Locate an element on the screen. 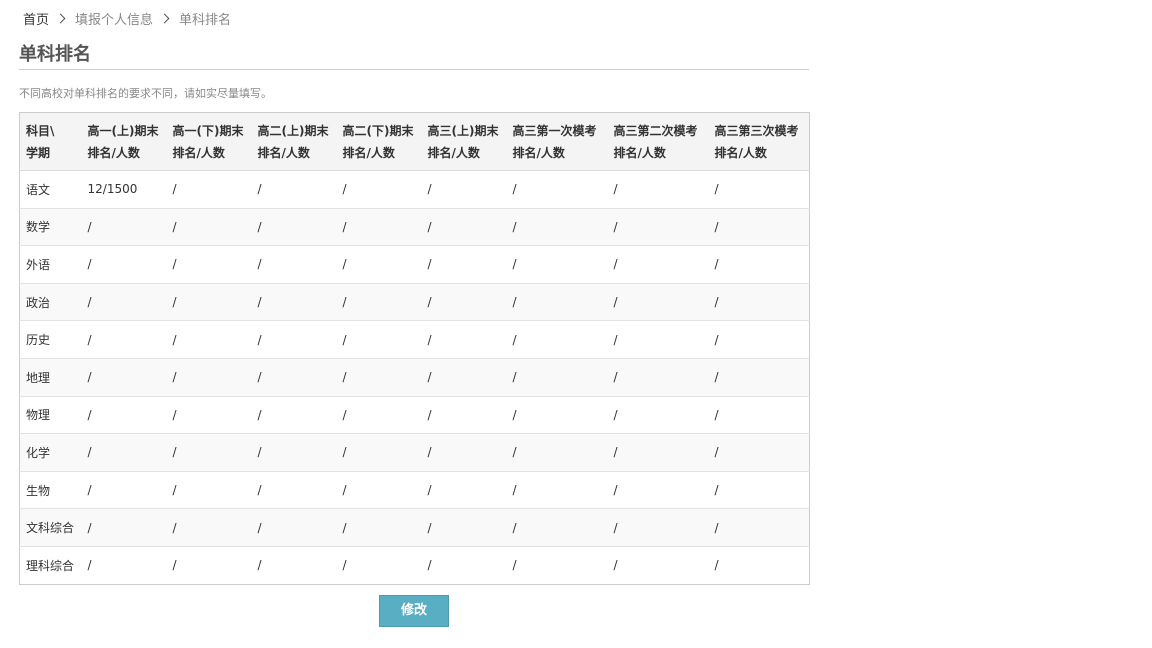  instruction-note: 不同高校对单科排名的要求不同，请如实尽量填写。 is located at coordinates (145, 93).